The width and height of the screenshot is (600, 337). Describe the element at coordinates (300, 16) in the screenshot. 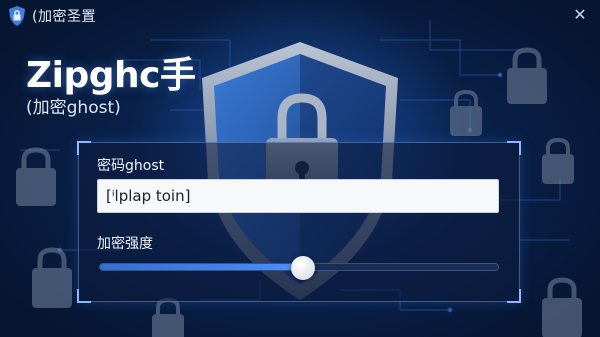

I see `title-bar: (加密圣置 ✕` at that location.